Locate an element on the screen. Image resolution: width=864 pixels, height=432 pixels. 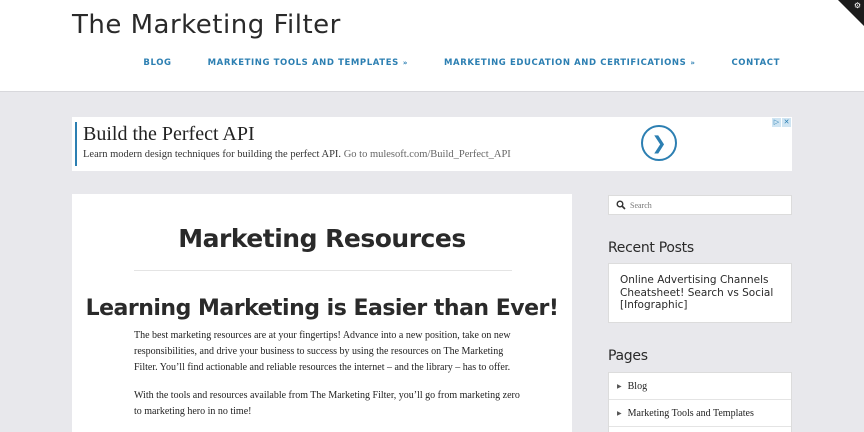
nav-item-contact: CONTACT is located at coordinates (755, 63).